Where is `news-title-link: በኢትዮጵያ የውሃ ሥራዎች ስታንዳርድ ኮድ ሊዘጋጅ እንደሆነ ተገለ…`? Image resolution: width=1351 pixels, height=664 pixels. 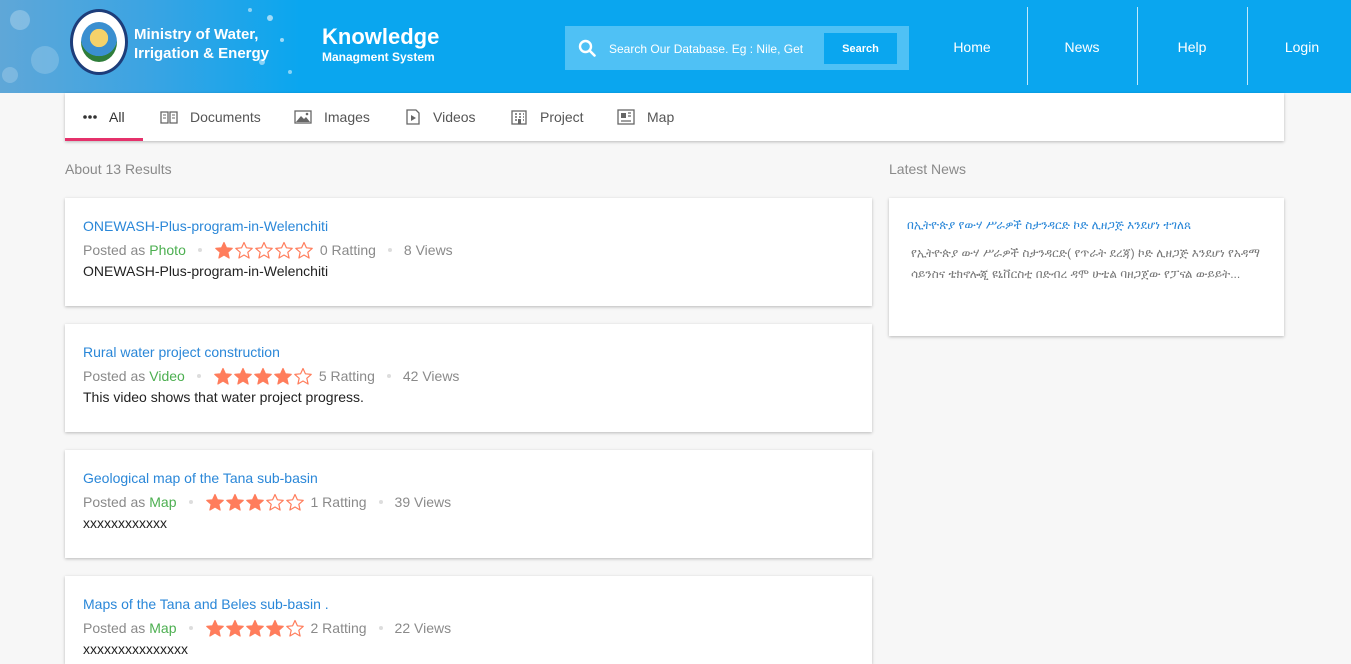
news-title-link: በኢትዮጵያ የውሃ ሥራዎች ስታንዳርድ ኮድ ሊዘጋጅ እንደሆነ ተገለ… is located at coordinates (1092, 225).